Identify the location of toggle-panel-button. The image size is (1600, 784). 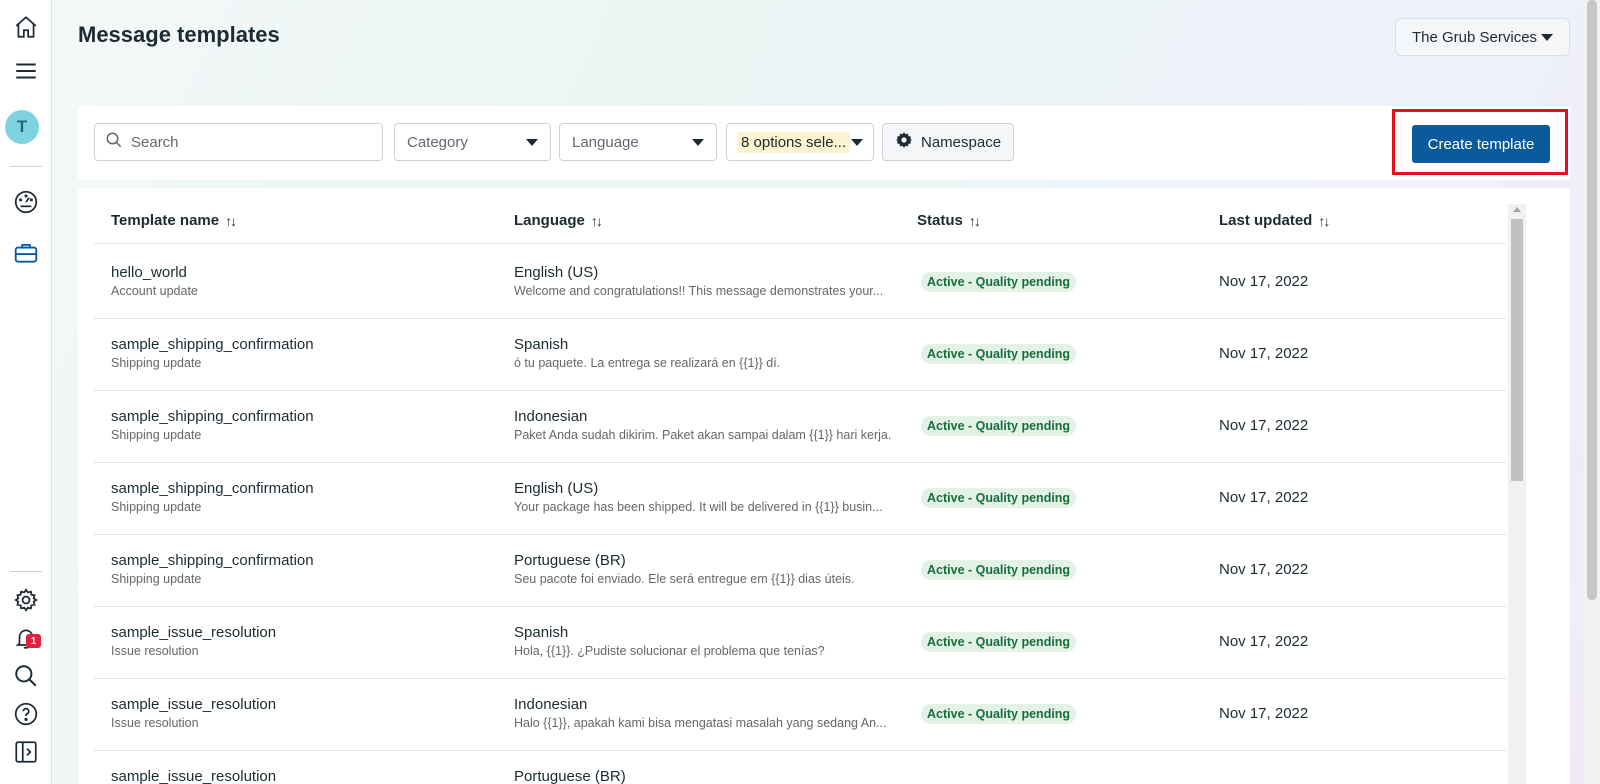
(26, 754).